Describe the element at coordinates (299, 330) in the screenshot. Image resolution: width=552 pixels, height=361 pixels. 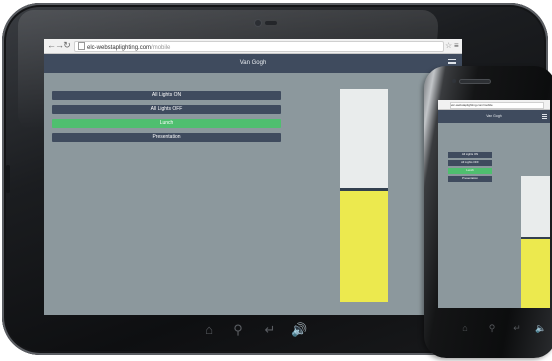
I see `volume-icon: 🔊` at that location.